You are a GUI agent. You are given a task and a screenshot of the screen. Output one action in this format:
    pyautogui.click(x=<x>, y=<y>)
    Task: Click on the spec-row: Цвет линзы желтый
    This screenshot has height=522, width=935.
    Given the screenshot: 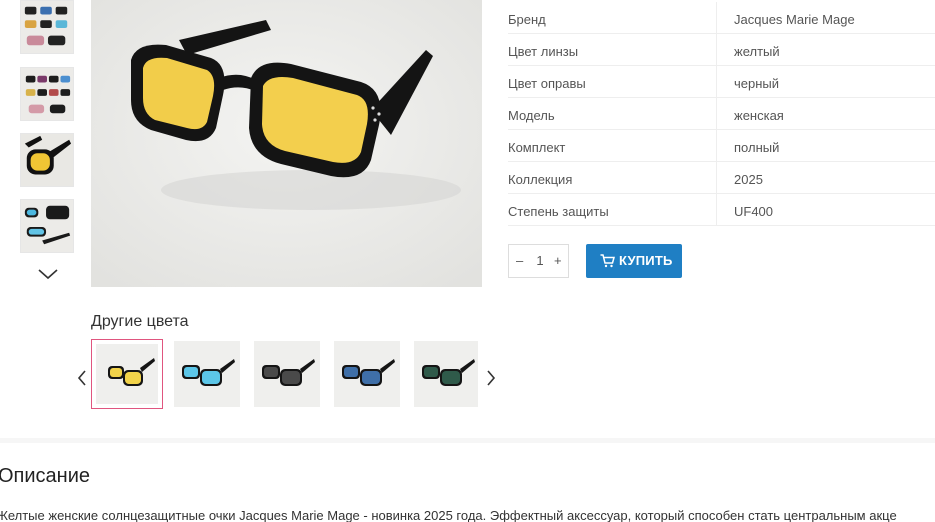 What is the action you would take?
    pyautogui.click(x=721, y=50)
    